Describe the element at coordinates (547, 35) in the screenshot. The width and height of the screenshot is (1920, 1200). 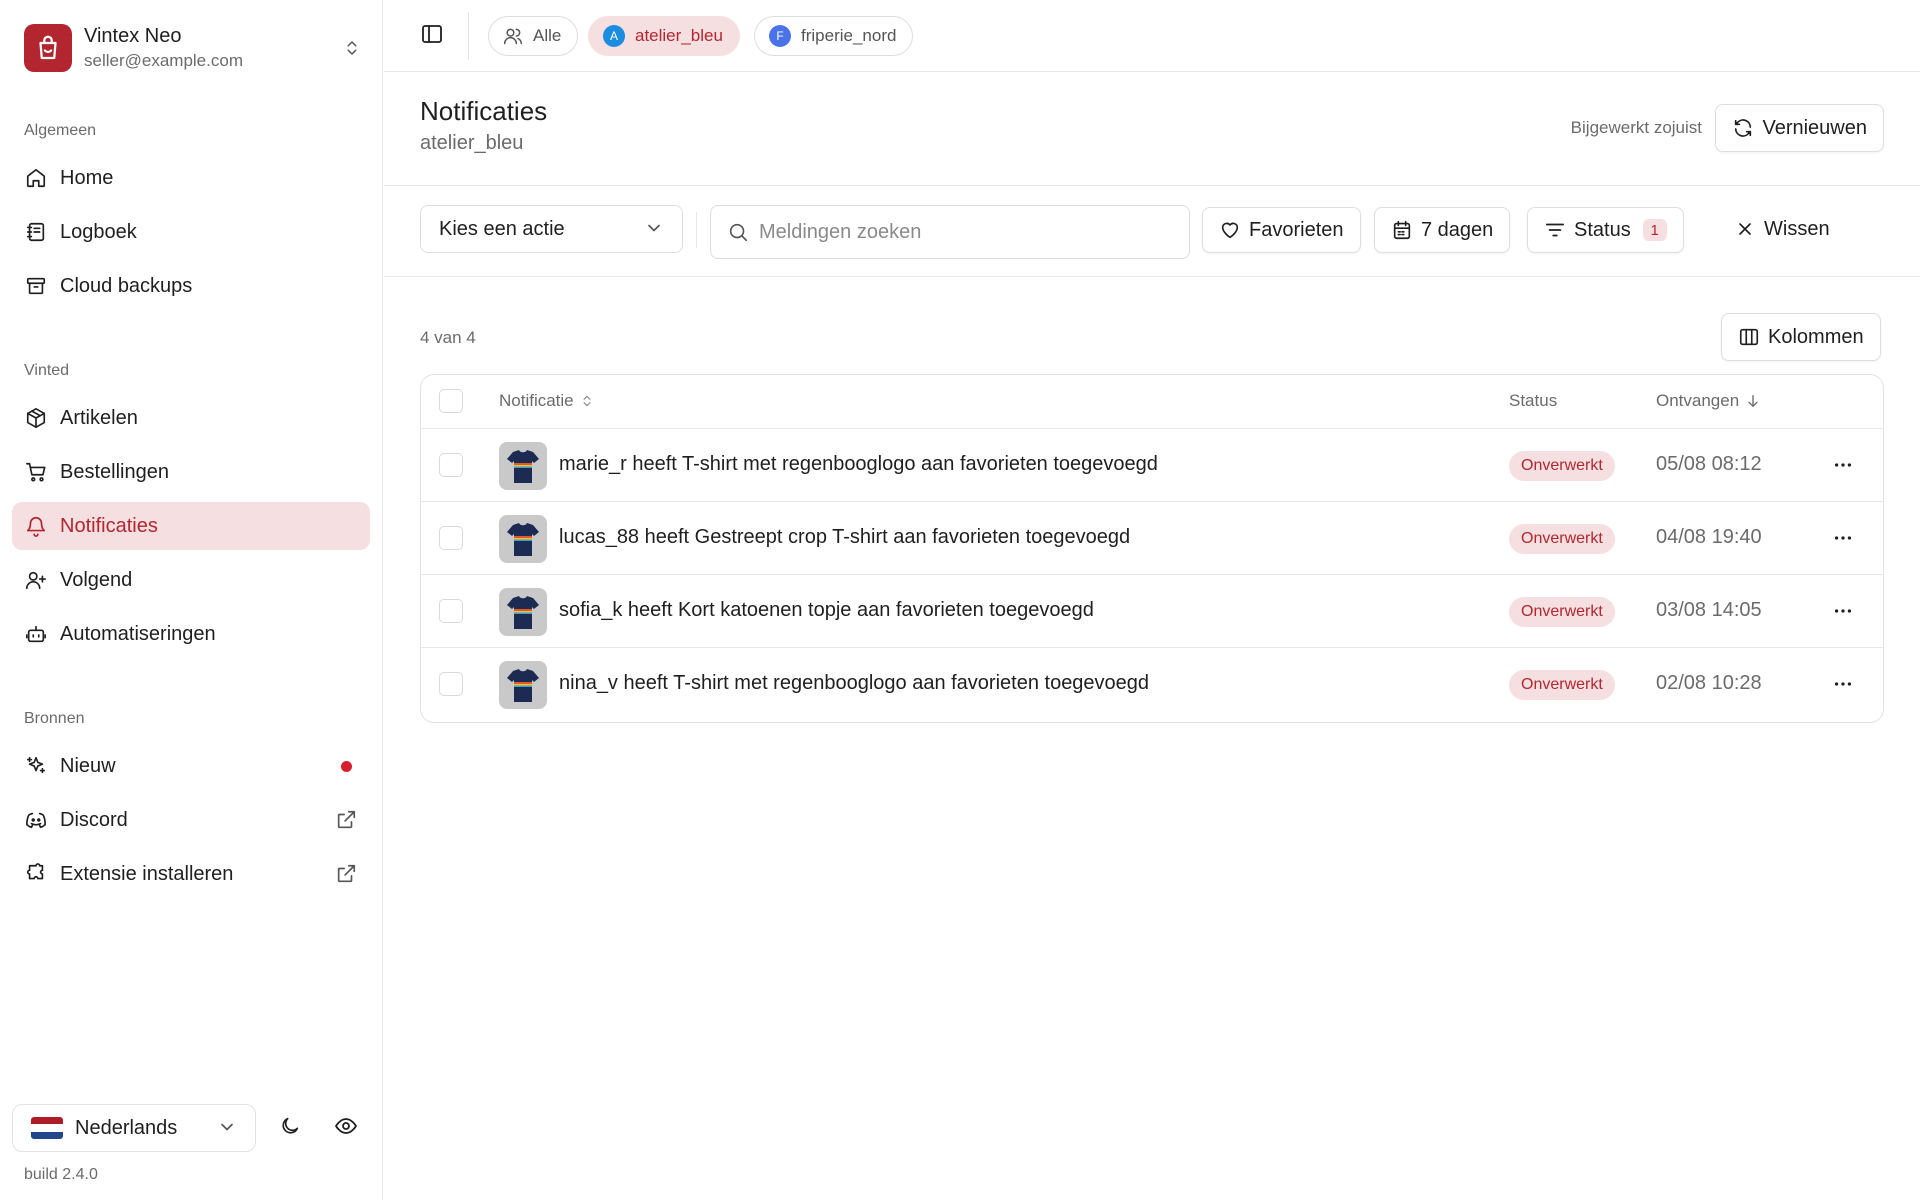
I see `chip-label: Alle` at that location.